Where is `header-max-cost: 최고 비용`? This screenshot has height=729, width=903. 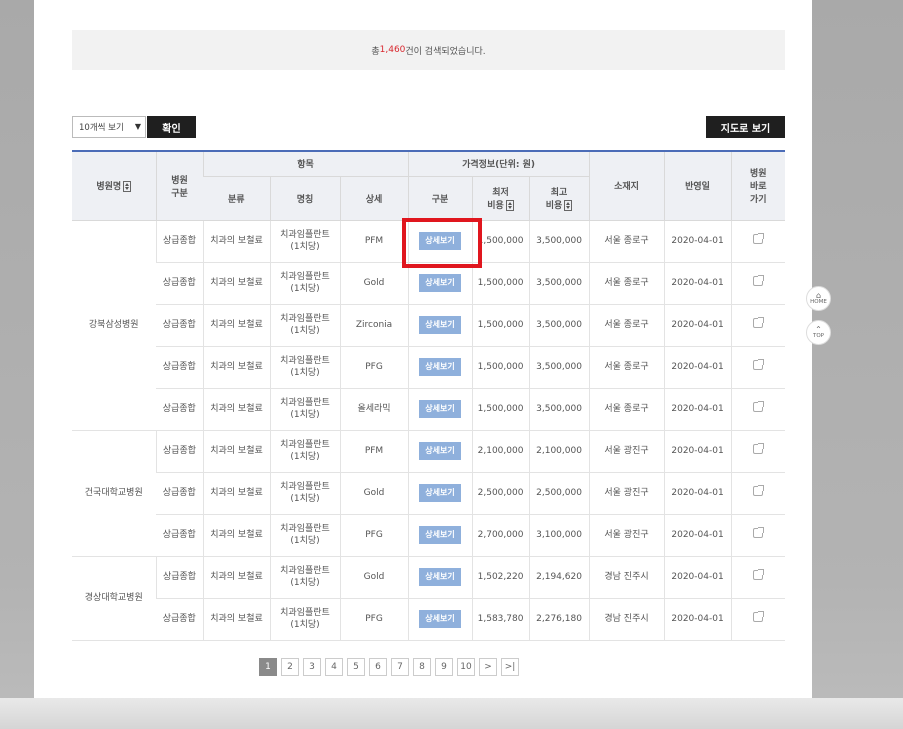
header-max-cost: 최고 비용 is located at coordinates (559, 198).